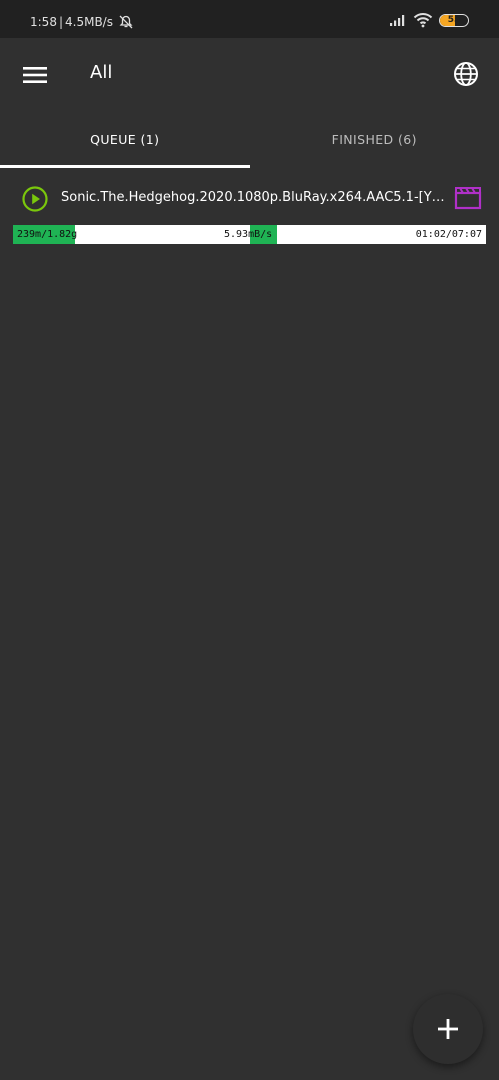 The height and width of the screenshot is (1080, 499). Describe the element at coordinates (125, 166) in the screenshot. I see `tab-indicator` at that location.